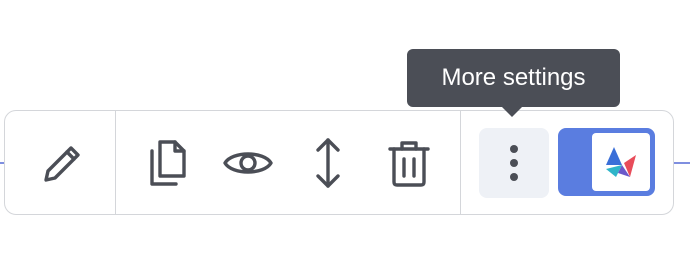 This screenshot has height=272, width=690. I want to click on more-settings-tooltip: More settings, so click(513, 78).